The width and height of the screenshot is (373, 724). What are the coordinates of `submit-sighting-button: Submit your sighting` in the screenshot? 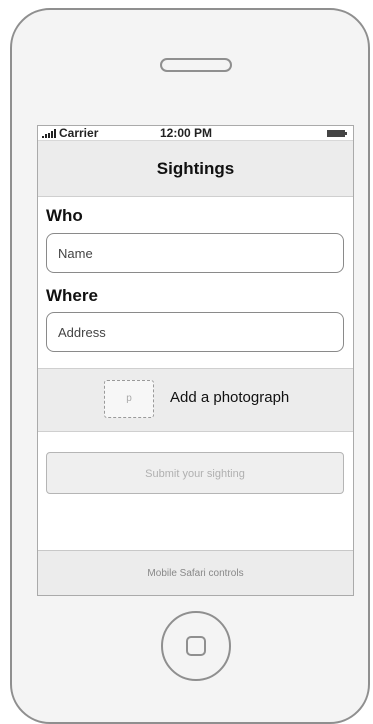 It's located at (195, 473).